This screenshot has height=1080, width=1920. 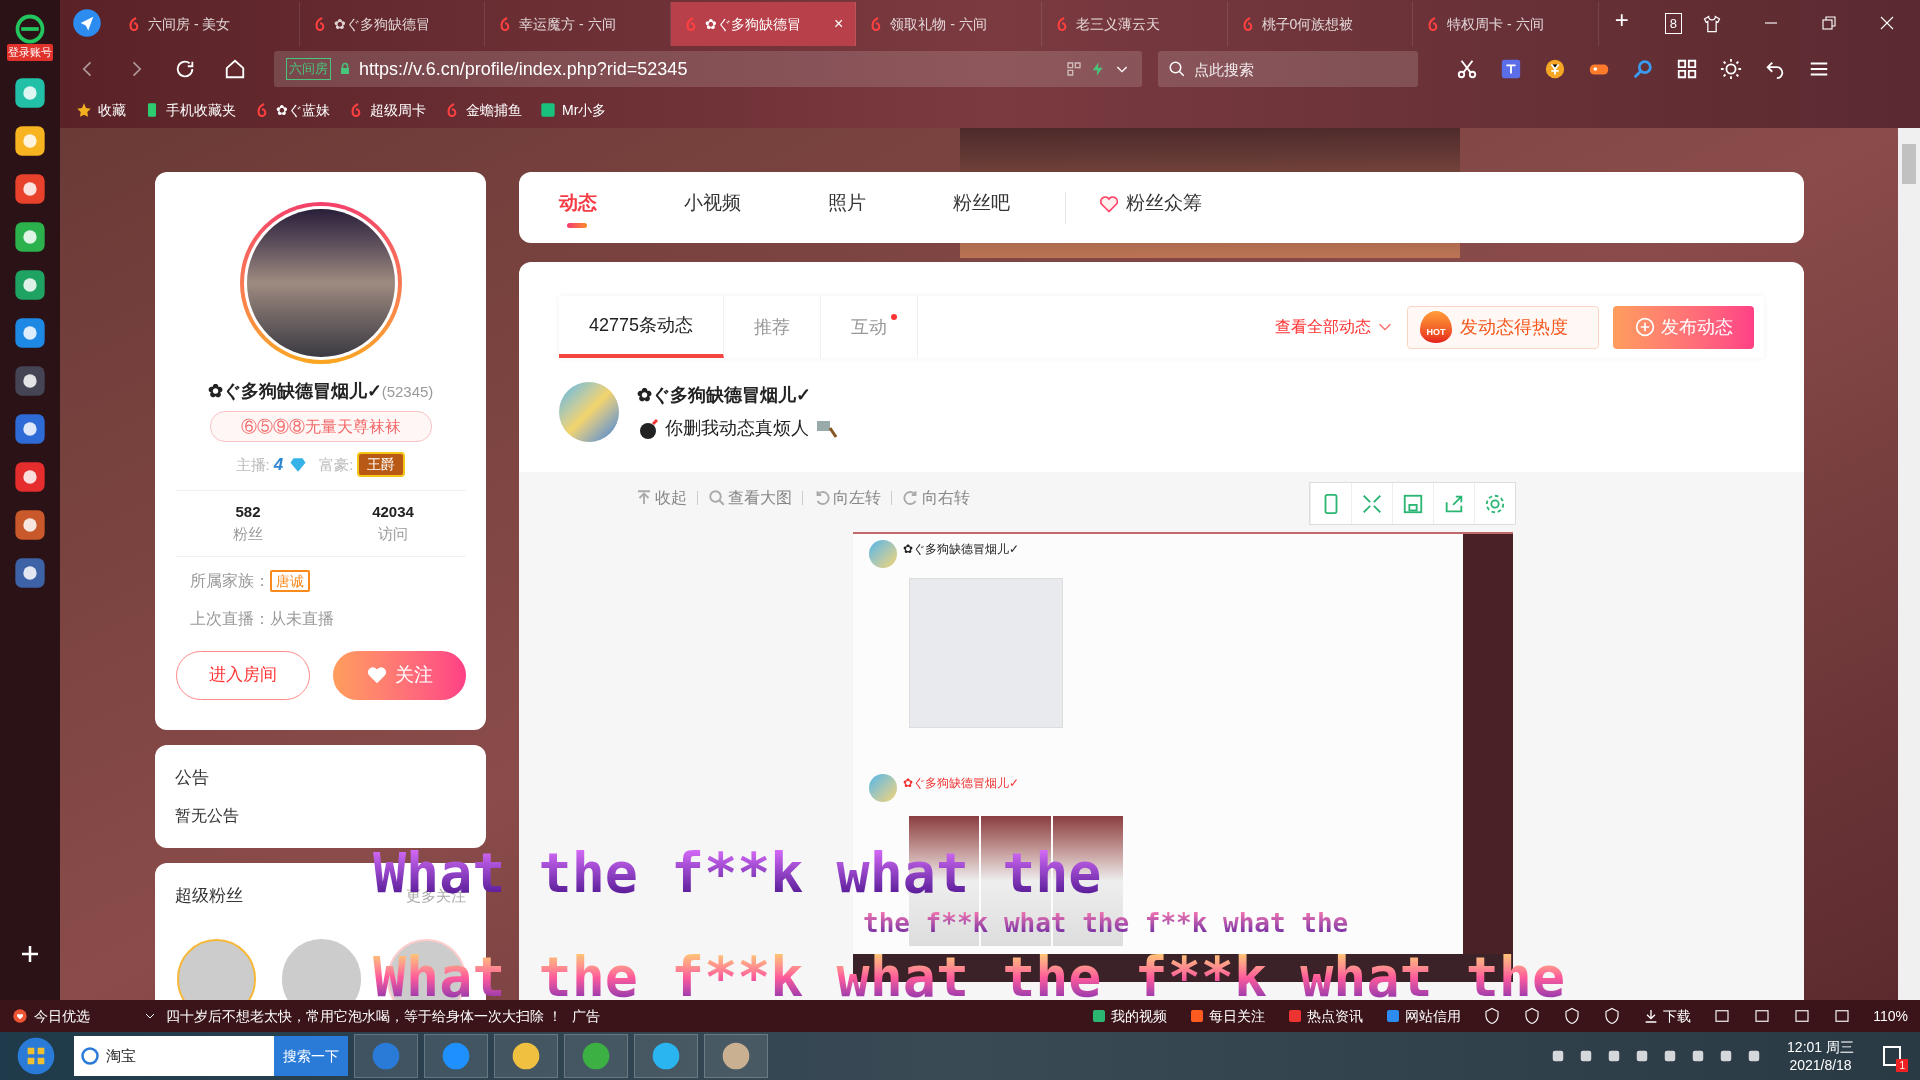 What do you see at coordinates (1687, 69) in the screenshot?
I see `grid-icon` at bounding box center [1687, 69].